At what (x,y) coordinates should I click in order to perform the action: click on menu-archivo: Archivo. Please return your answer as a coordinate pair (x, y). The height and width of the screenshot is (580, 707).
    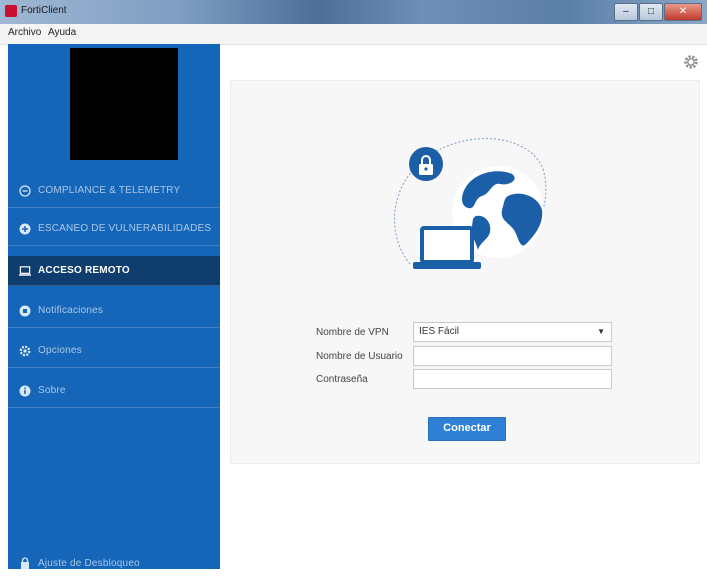
    Looking at the image, I should click on (24, 32).